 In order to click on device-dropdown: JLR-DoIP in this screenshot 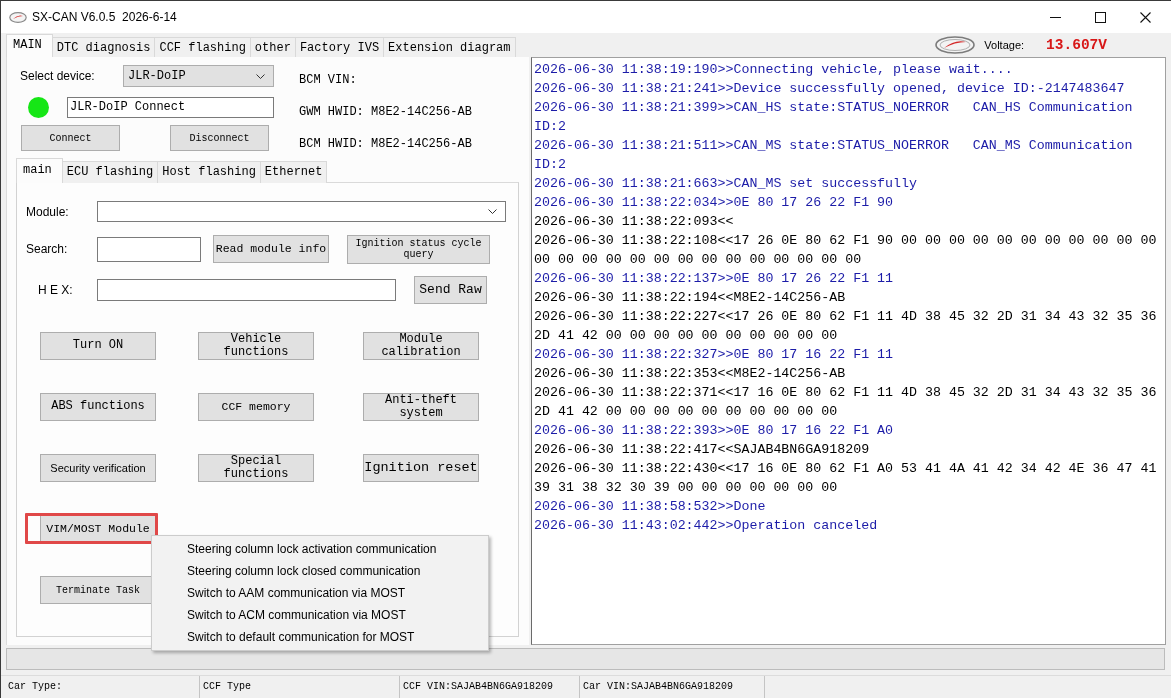, I will do `click(198, 76)`.